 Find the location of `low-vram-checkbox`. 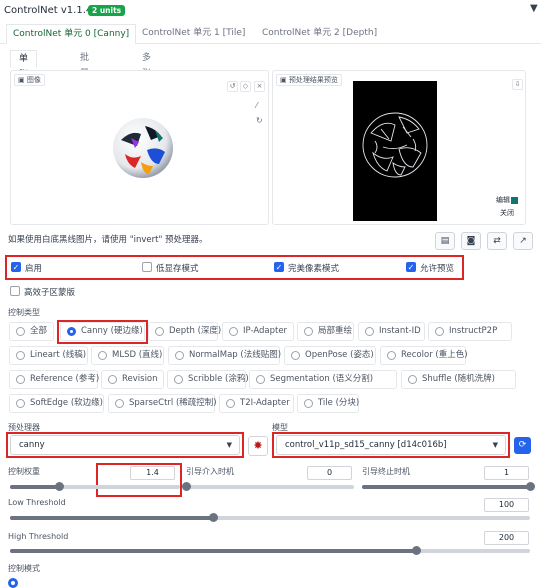

low-vram-checkbox is located at coordinates (147, 267).